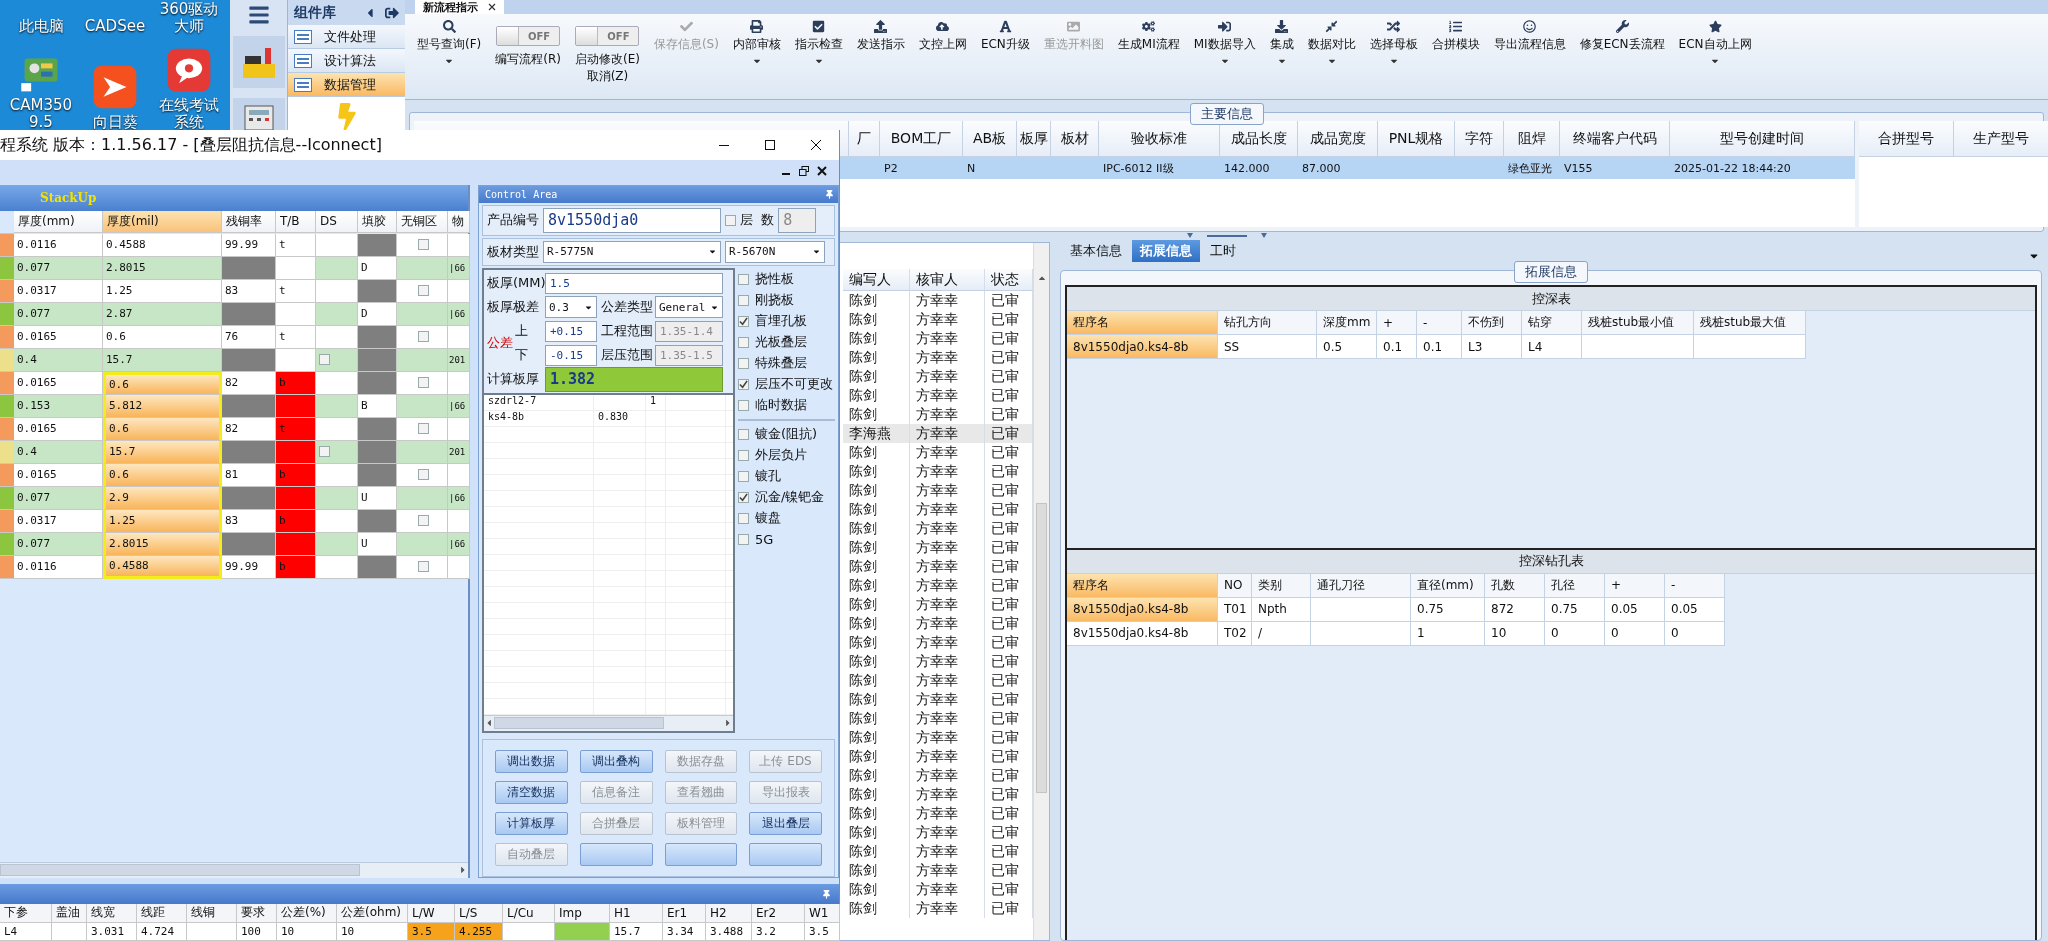 The width and height of the screenshot is (2048, 941). Describe the element at coordinates (69, 913) in the screenshot. I see `column-header: 盖油` at that location.